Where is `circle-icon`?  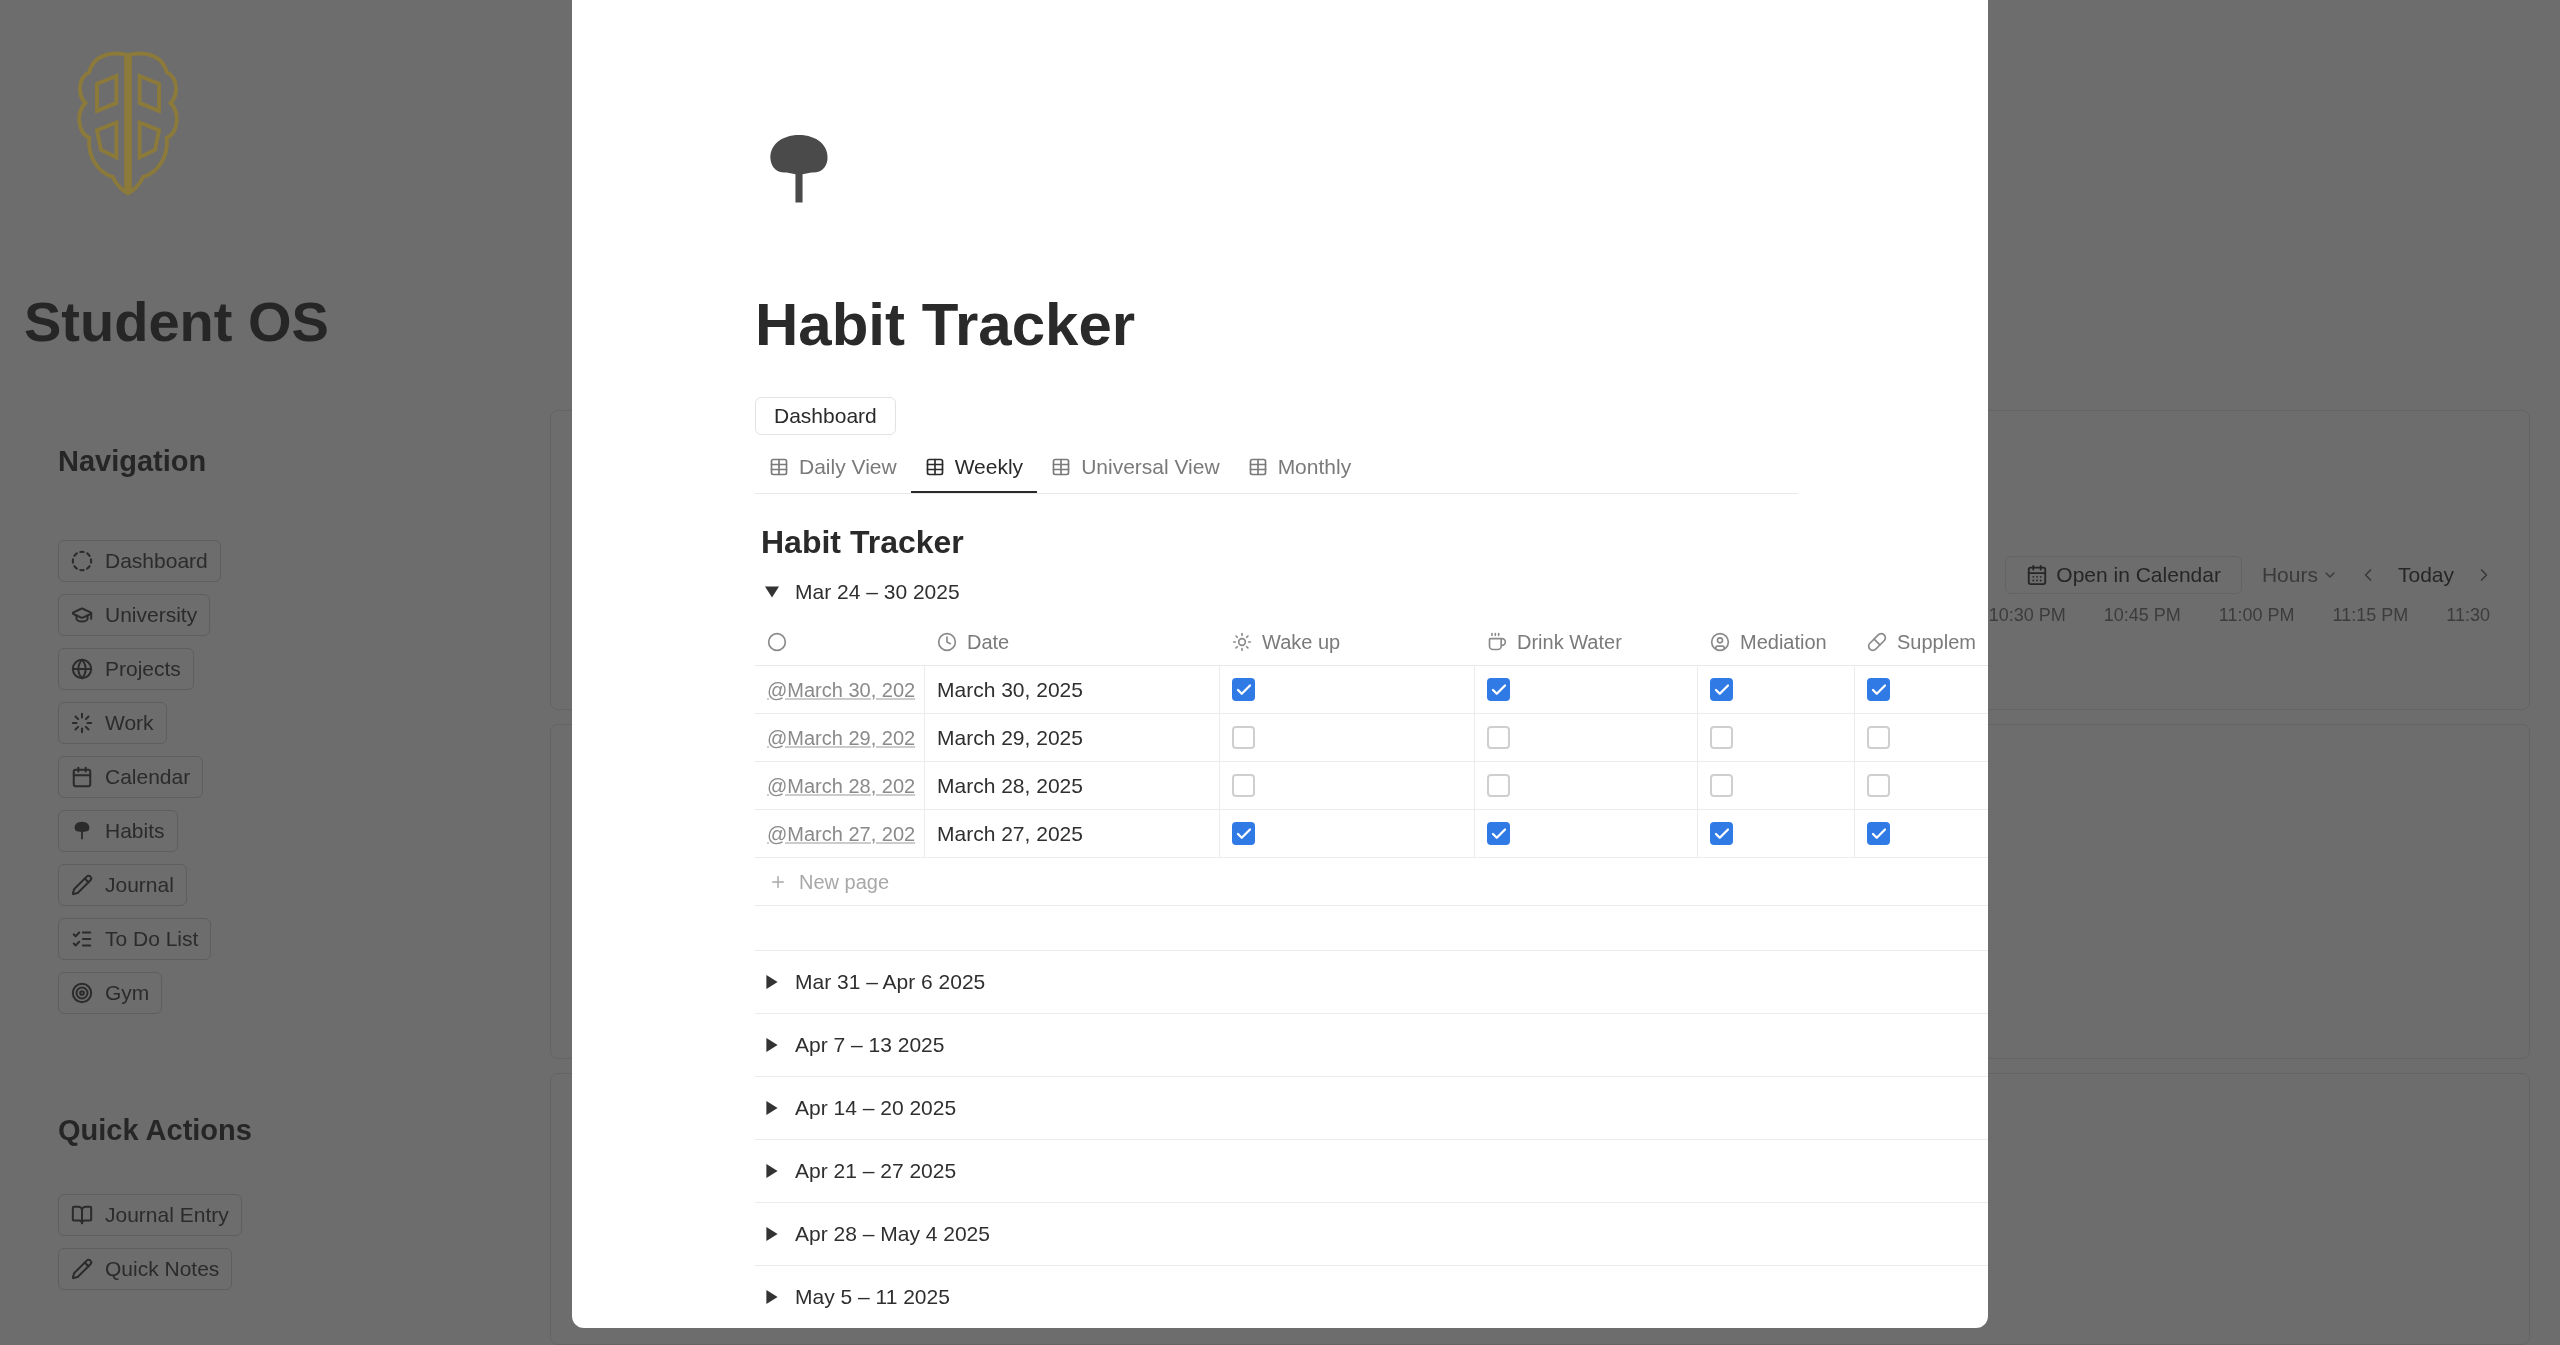 circle-icon is located at coordinates (777, 641).